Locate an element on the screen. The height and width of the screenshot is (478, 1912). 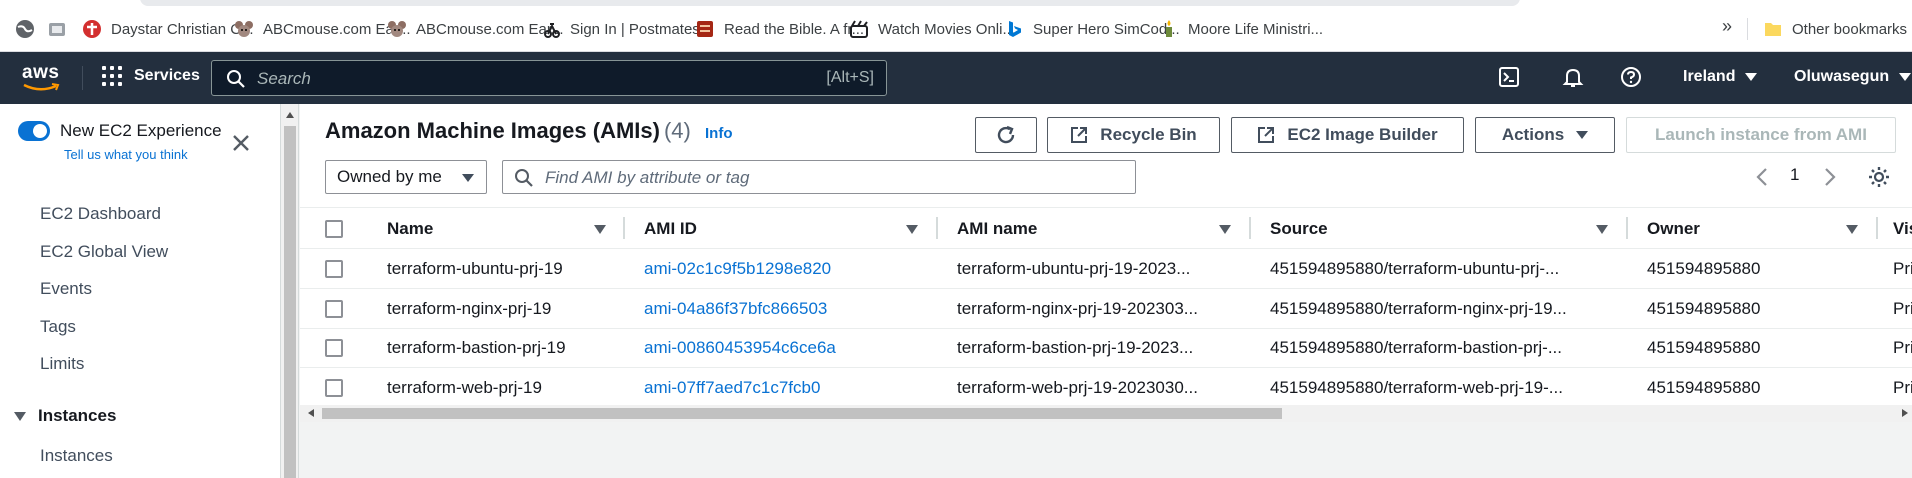
account-menu: Oluwasegun is located at coordinates (1853, 77).